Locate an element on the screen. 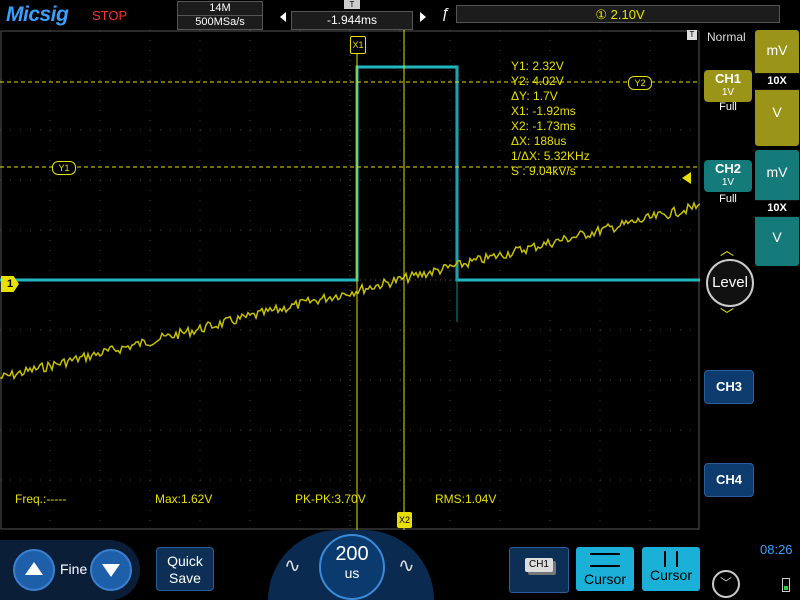 This screenshot has width=800, height=600. cursor-x1-tag: X1 is located at coordinates (358, 45).